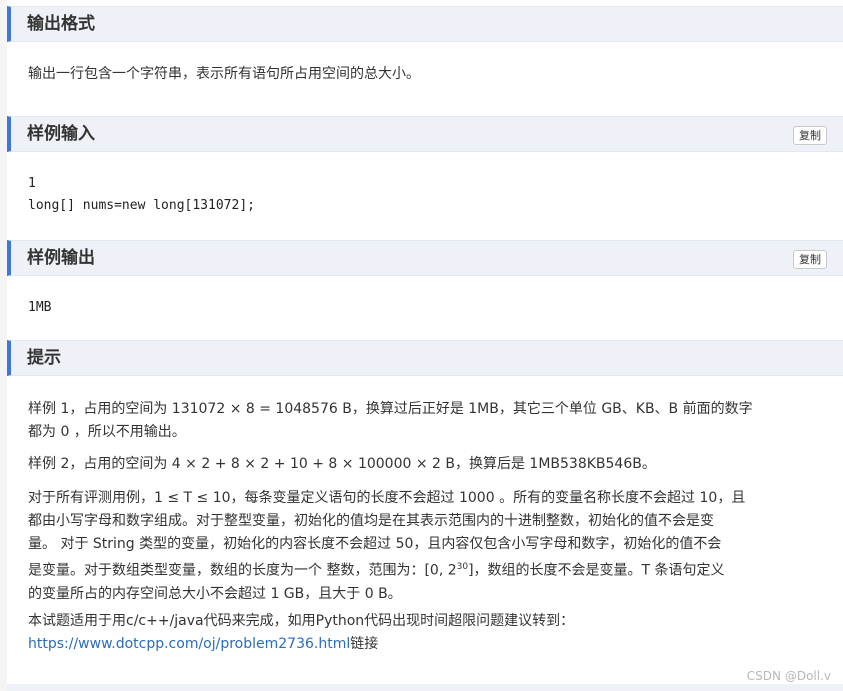 This screenshot has width=843, height=691. Describe the element at coordinates (215, 593) in the screenshot. I see `hint-p3-line-5: 的变量所占的内存空间总大小不会超过 1 GB，且大于 0 B。` at that location.